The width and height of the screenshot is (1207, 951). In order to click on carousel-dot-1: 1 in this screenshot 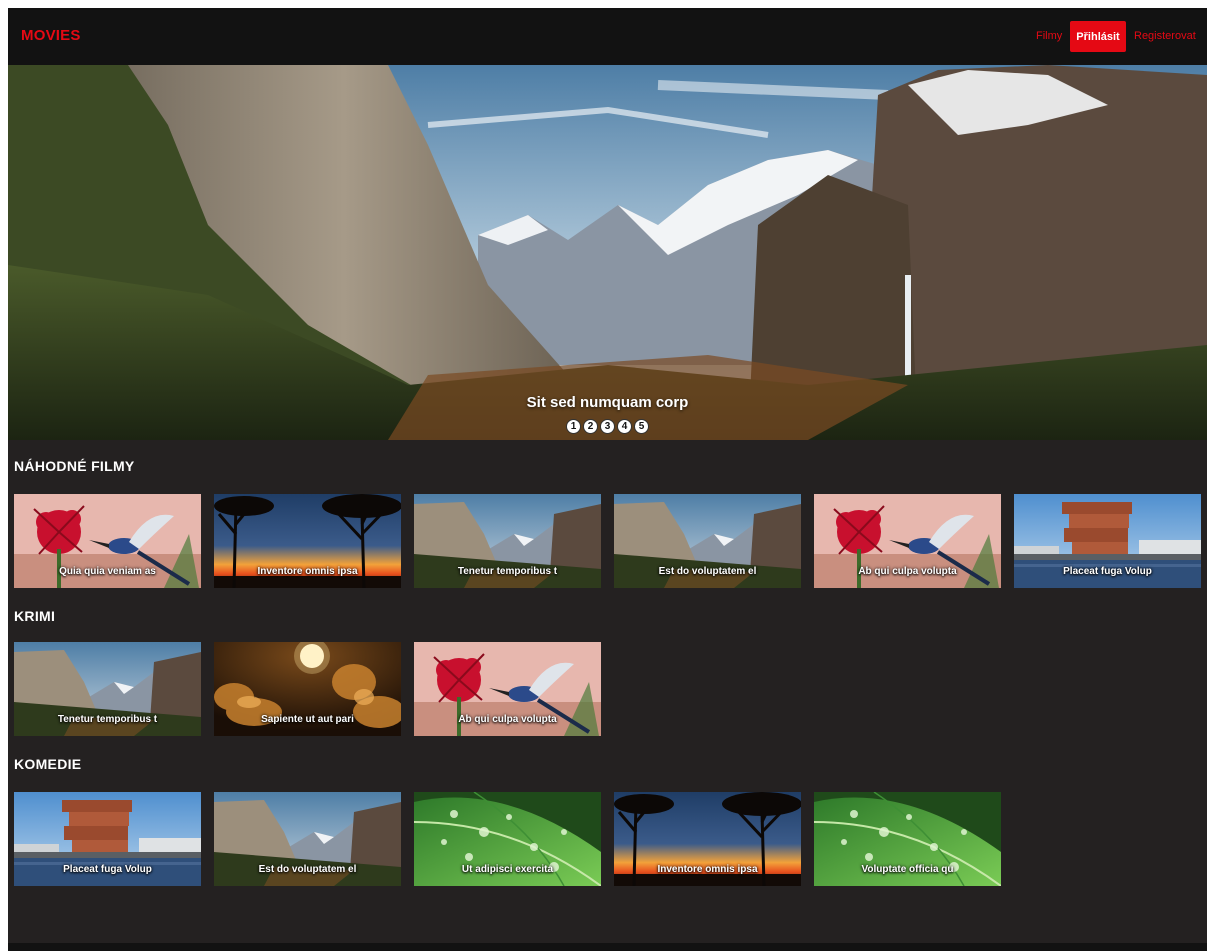, I will do `click(573, 426)`.